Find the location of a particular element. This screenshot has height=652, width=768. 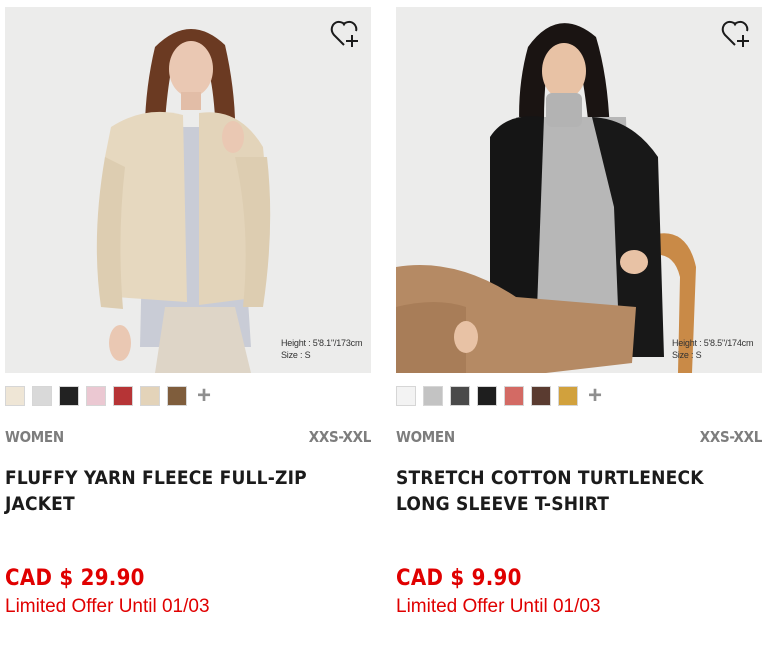

product-price: CAD $ 29.90 is located at coordinates (75, 578).